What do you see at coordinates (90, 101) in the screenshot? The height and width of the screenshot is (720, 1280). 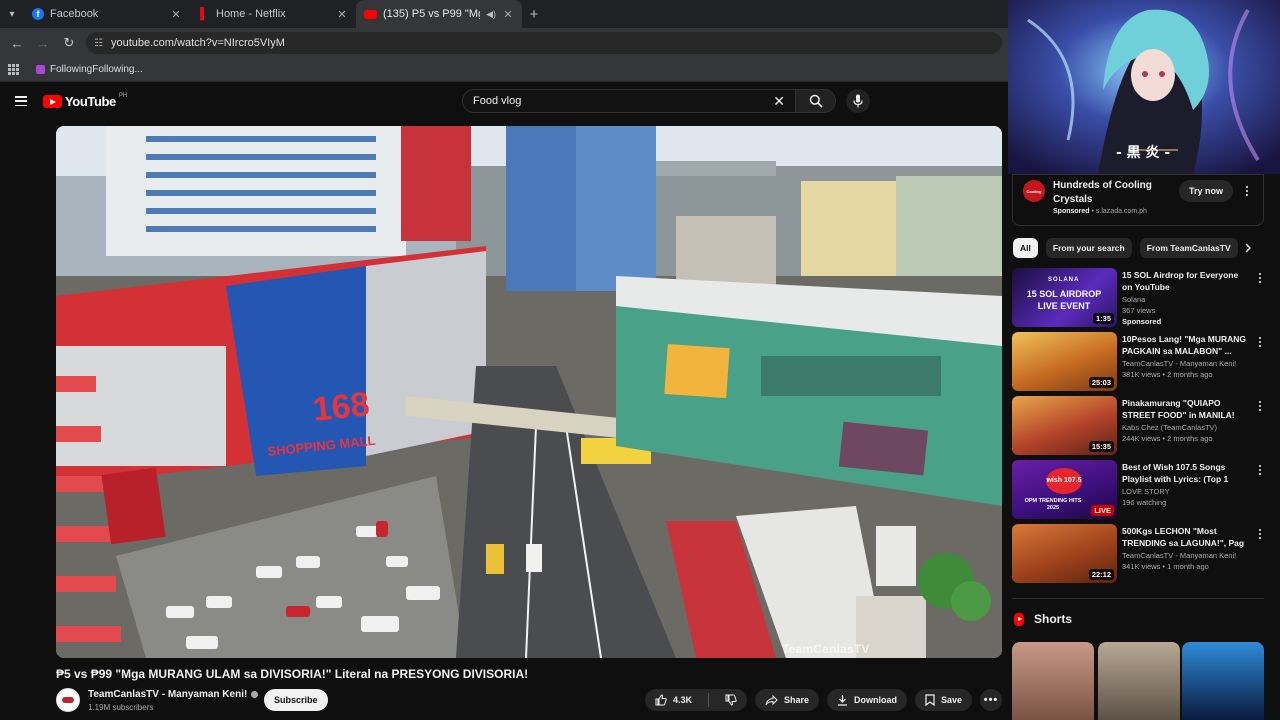 I see `logo-text: YouTube` at bounding box center [90, 101].